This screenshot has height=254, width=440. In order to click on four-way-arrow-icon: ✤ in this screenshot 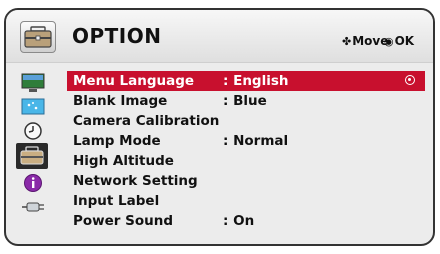, I will do `click(347, 41)`.